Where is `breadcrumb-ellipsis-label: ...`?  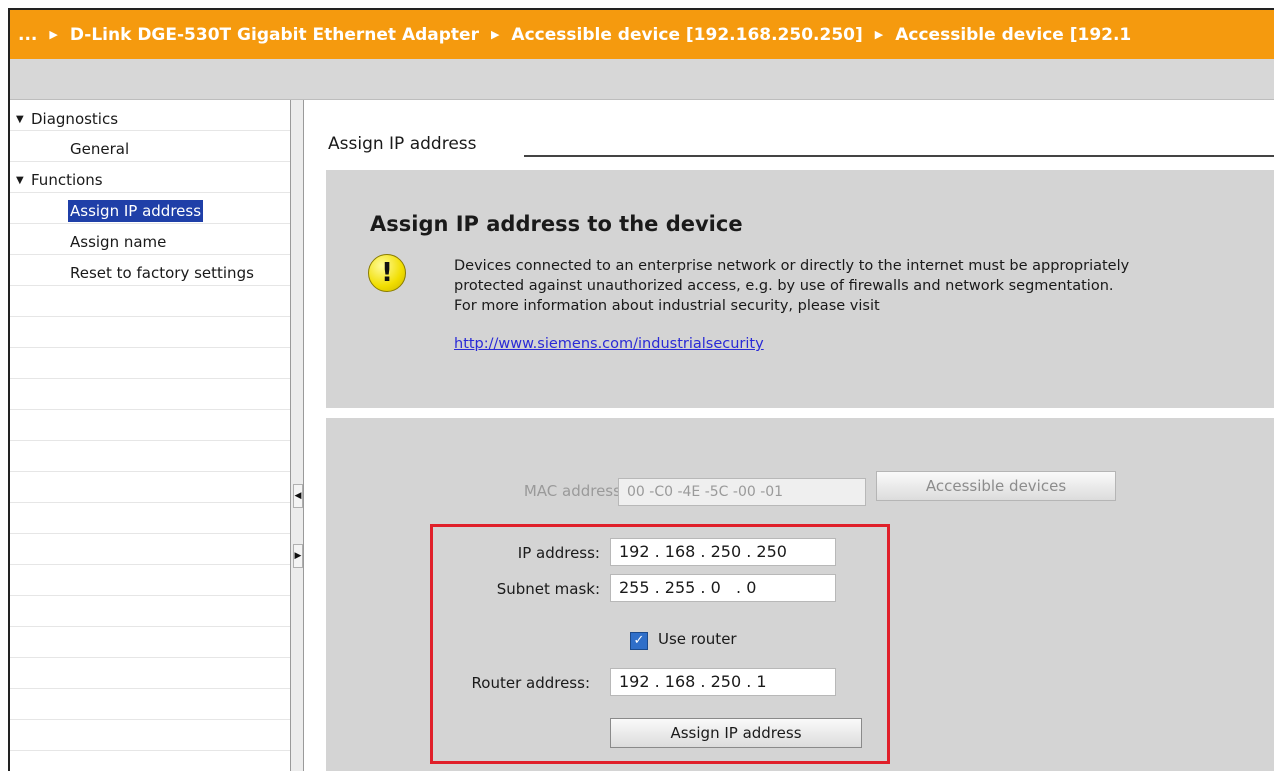 breadcrumb-ellipsis-label: ... is located at coordinates (28, 34).